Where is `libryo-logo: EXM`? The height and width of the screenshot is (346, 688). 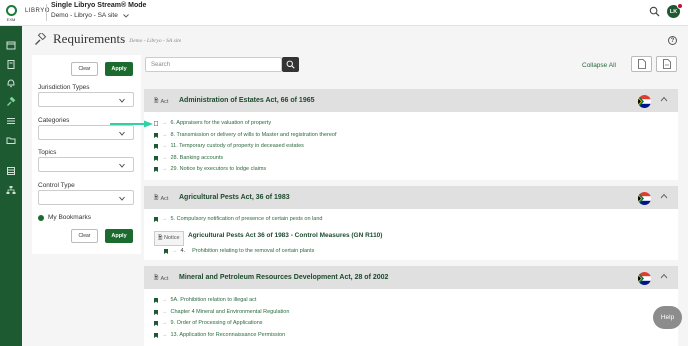 libryo-logo: EXM is located at coordinates (11, 13).